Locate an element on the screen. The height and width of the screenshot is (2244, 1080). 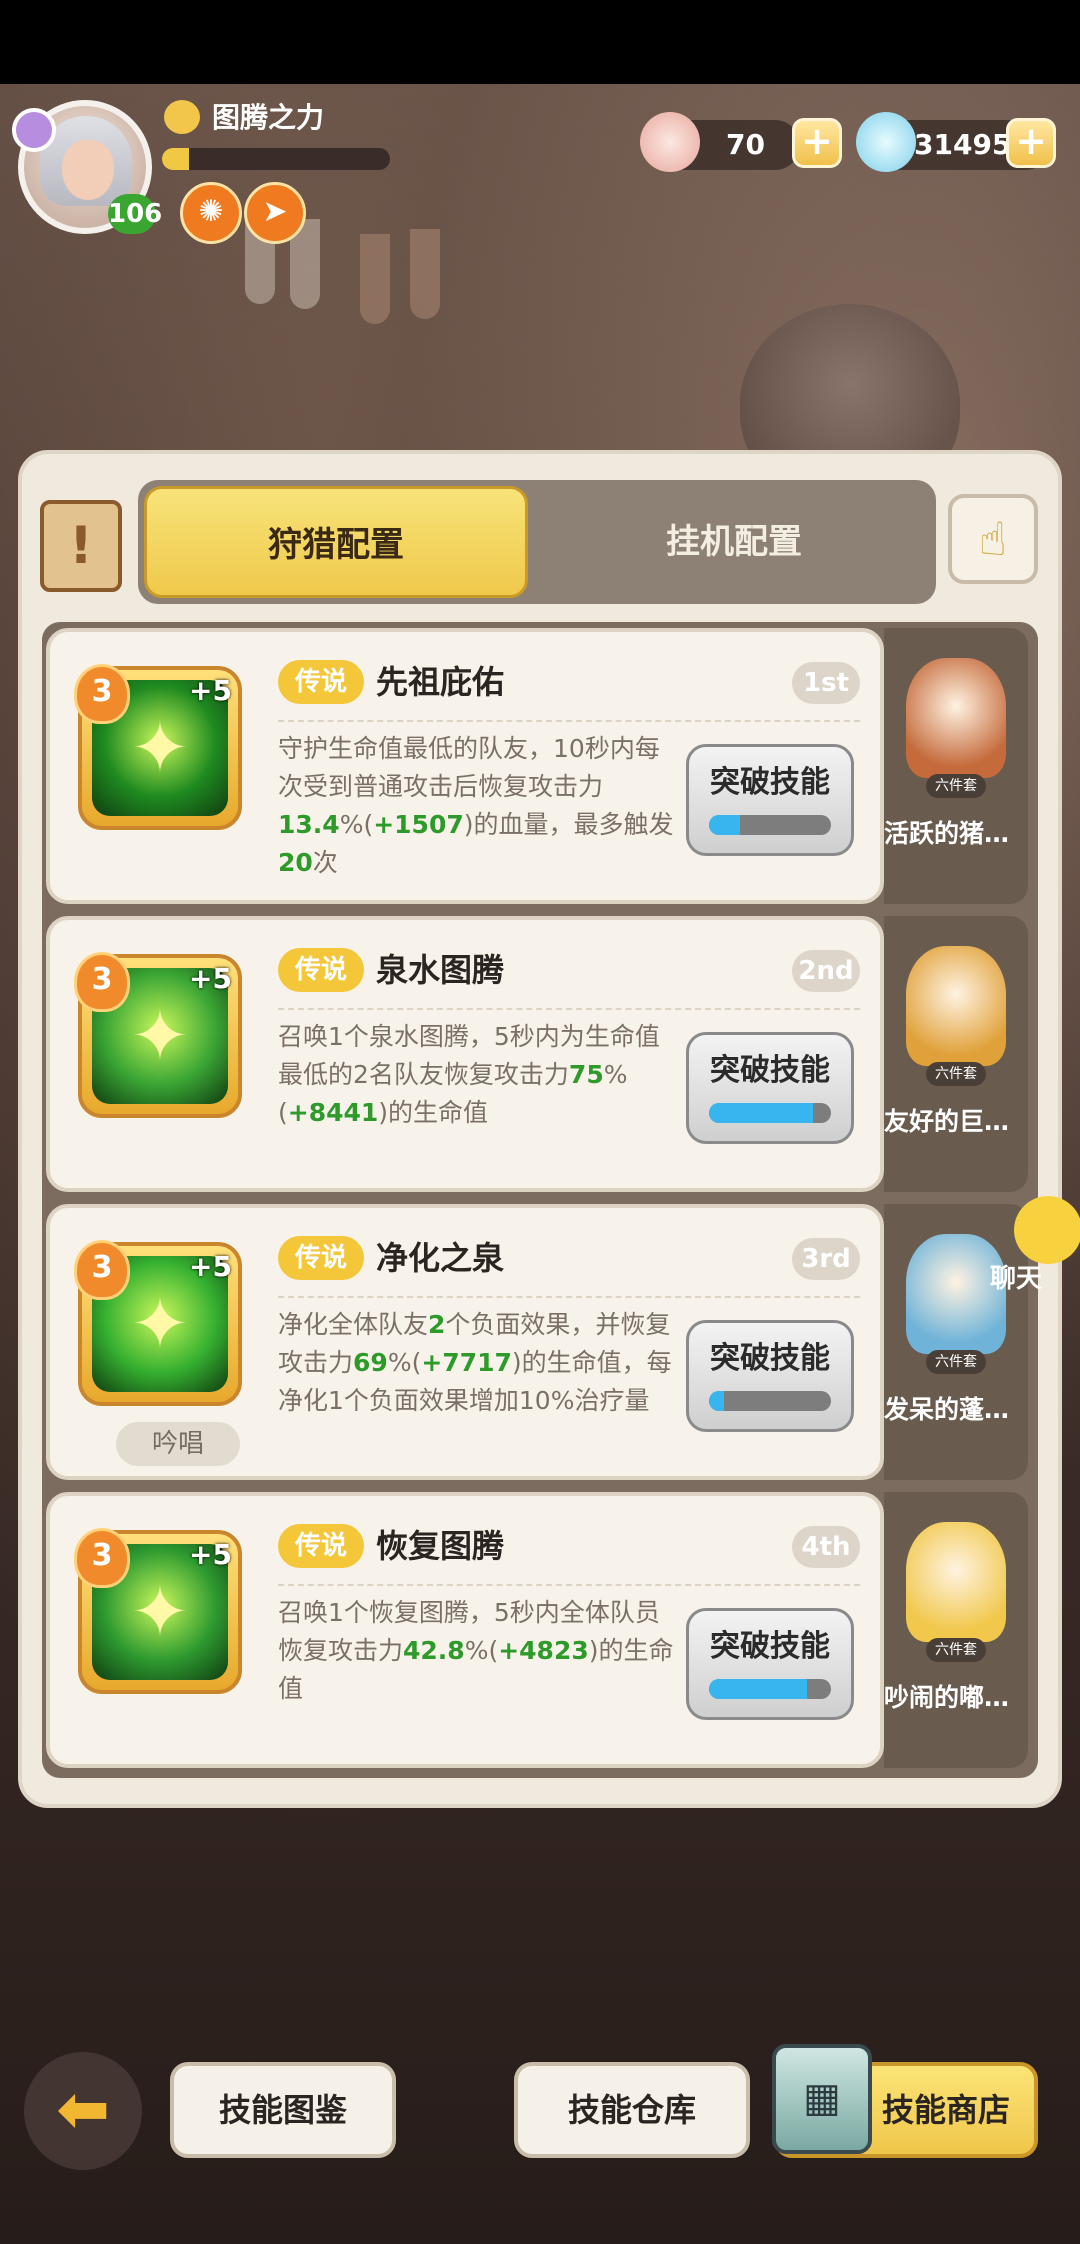
tab-idle-config: 挂机配置 is located at coordinates (734, 542).